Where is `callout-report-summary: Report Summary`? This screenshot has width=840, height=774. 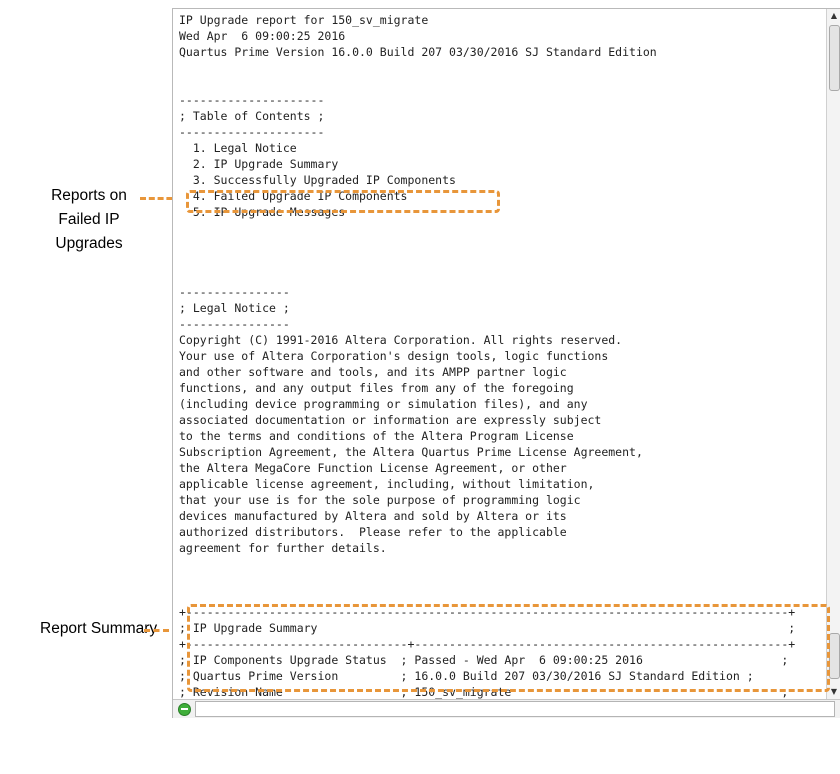 callout-report-summary: Report Summary is located at coordinates (99, 628).